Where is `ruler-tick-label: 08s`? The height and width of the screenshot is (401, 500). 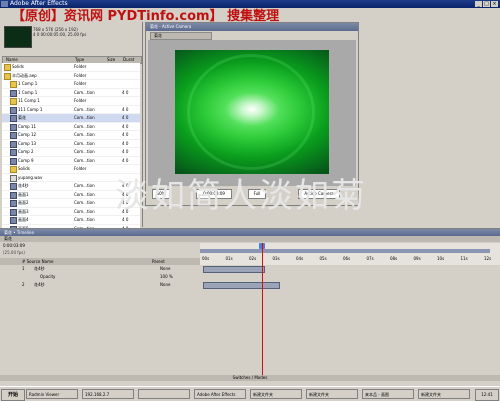 ruler-tick-label: 08s is located at coordinates (394, 258).